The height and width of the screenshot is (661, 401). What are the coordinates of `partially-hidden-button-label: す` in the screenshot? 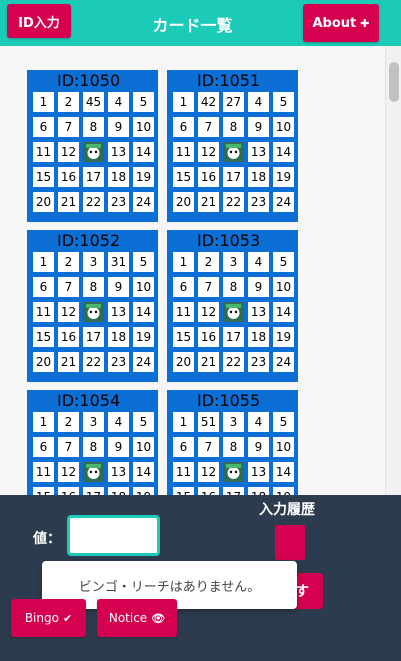 It's located at (302, 592).